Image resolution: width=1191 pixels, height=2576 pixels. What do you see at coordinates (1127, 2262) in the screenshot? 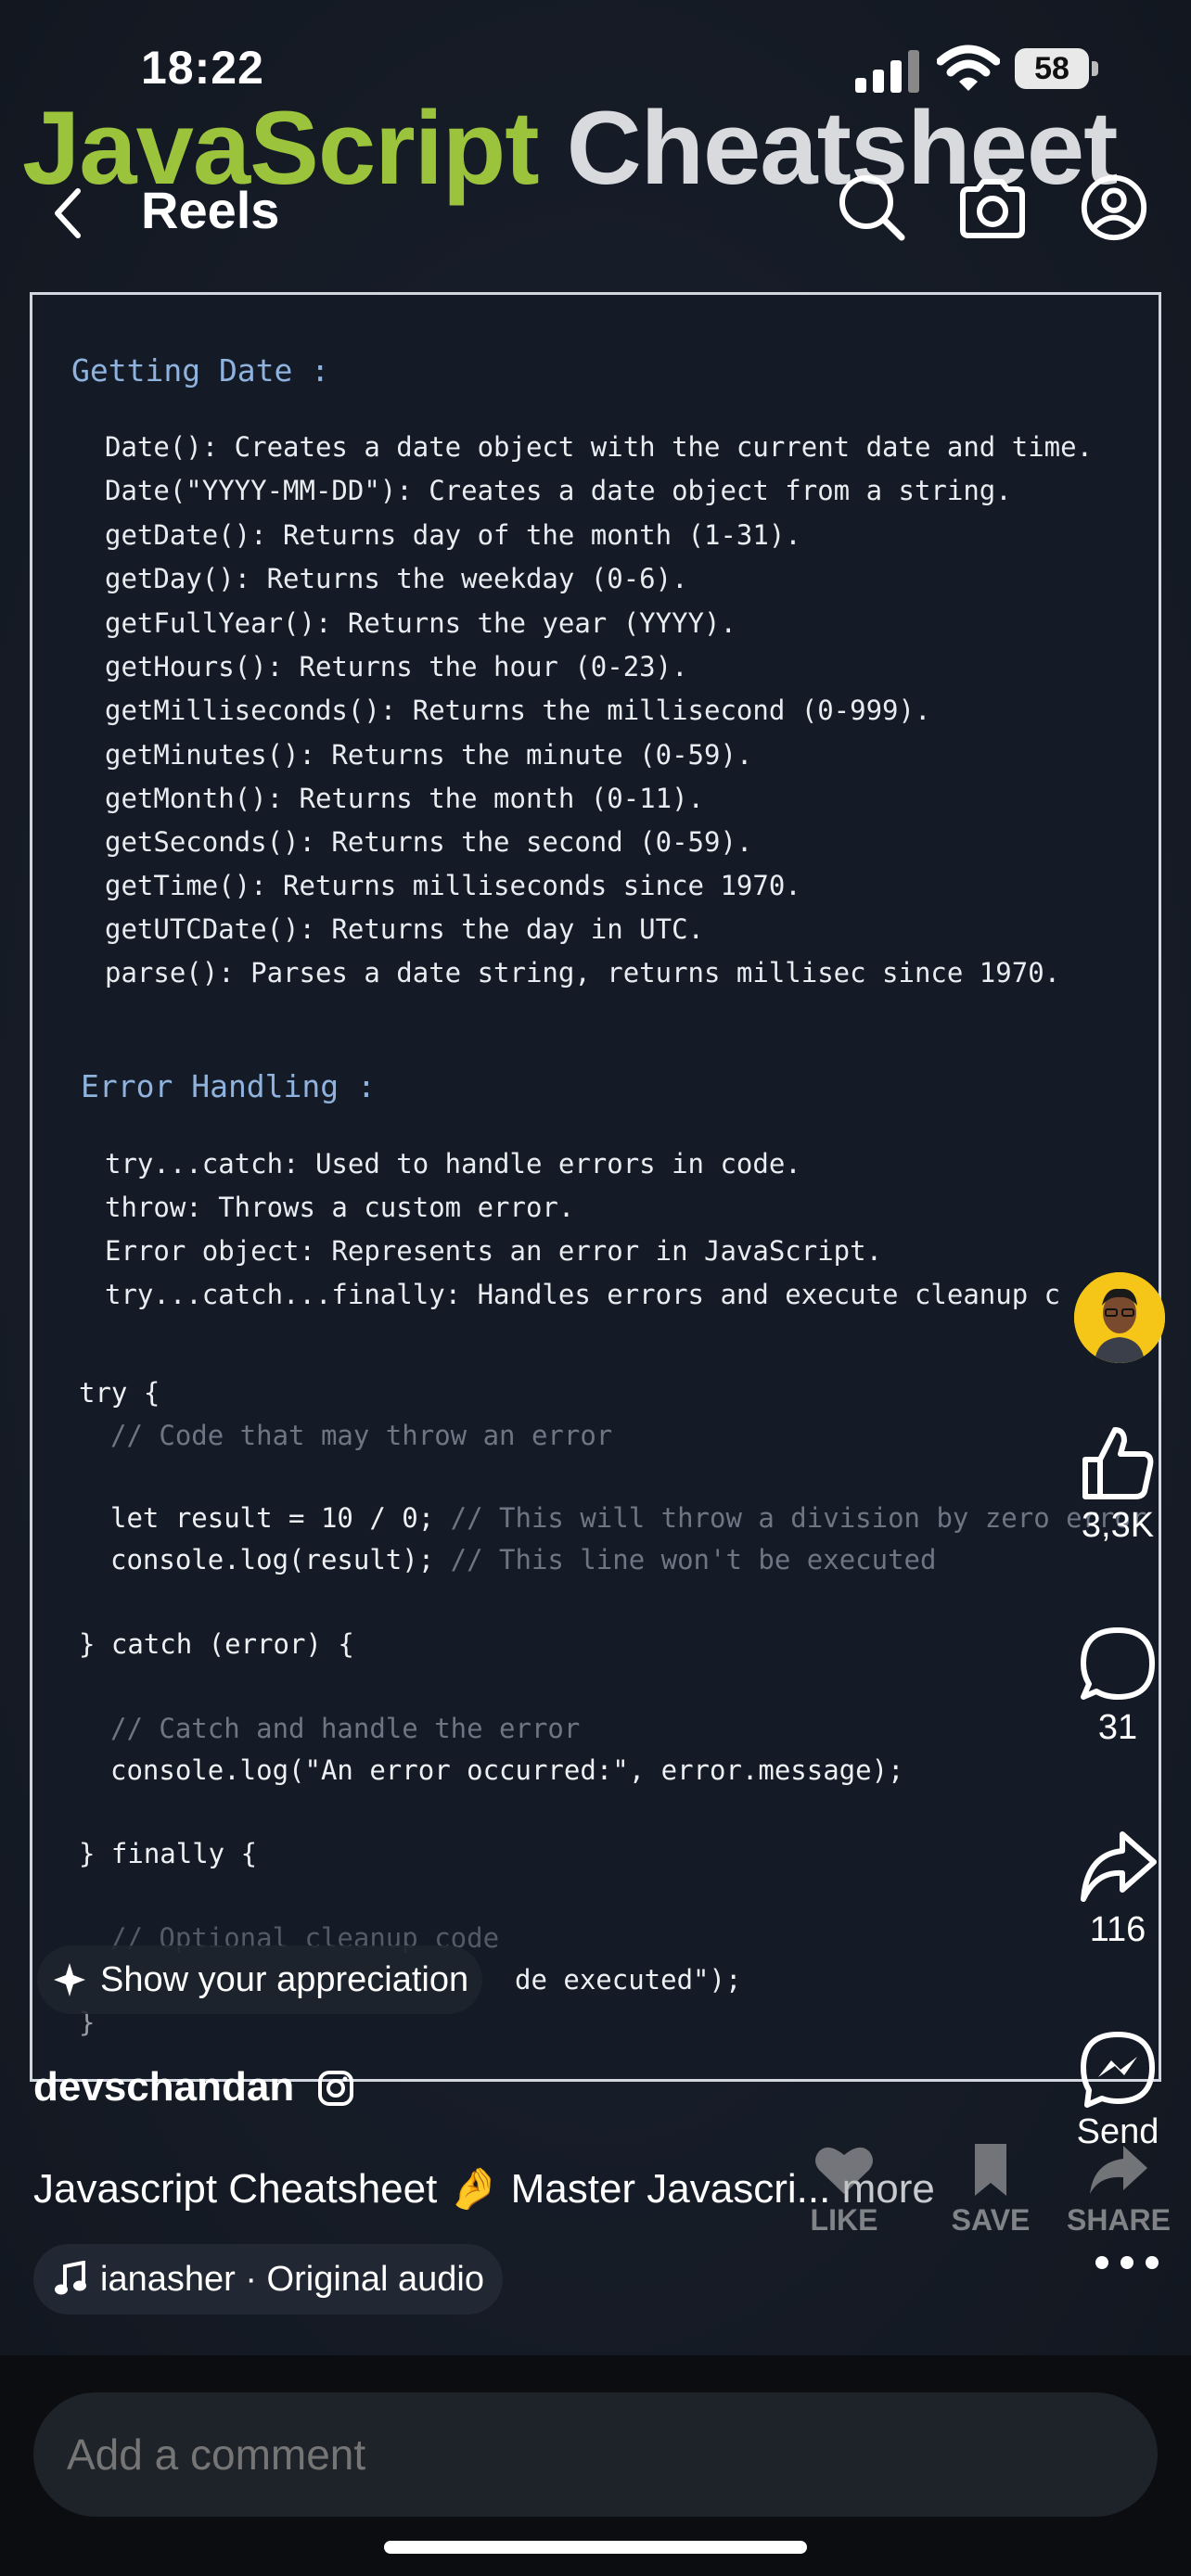
I see `more-options-icon` at bounding box center [1127, 2262].